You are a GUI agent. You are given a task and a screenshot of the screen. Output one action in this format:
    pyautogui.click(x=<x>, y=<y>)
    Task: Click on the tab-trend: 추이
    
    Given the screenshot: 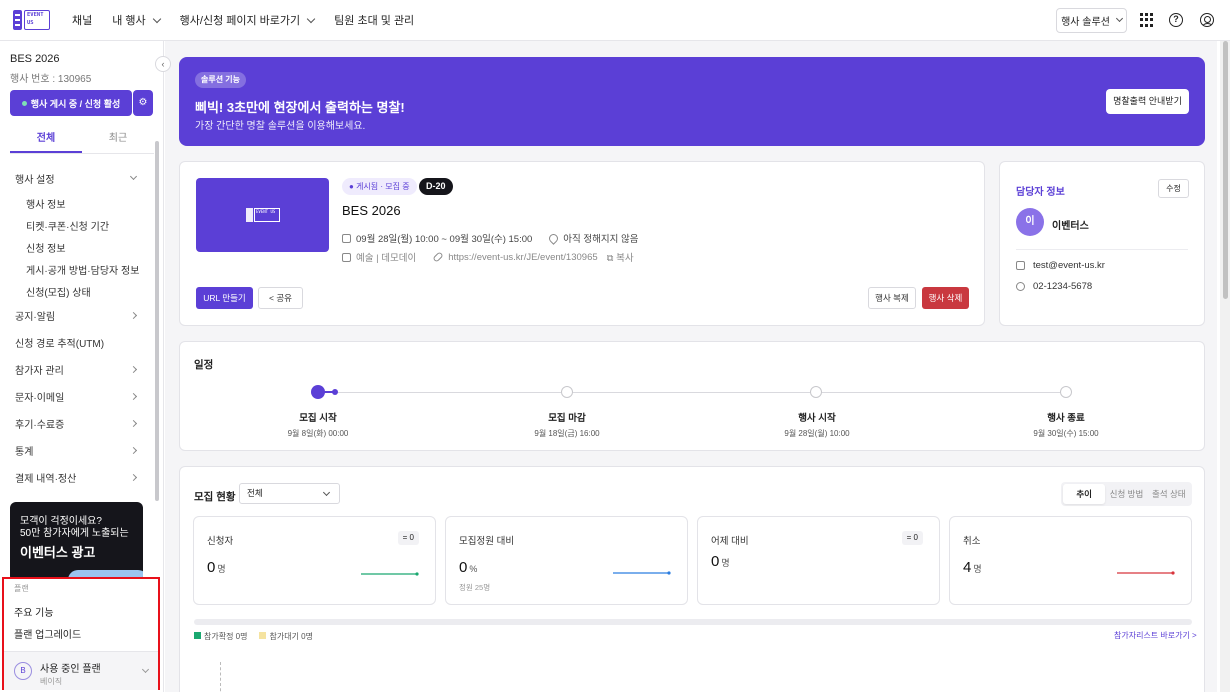 What is the action you would take?
    pyautogui.click(x=1084, y=494)
    